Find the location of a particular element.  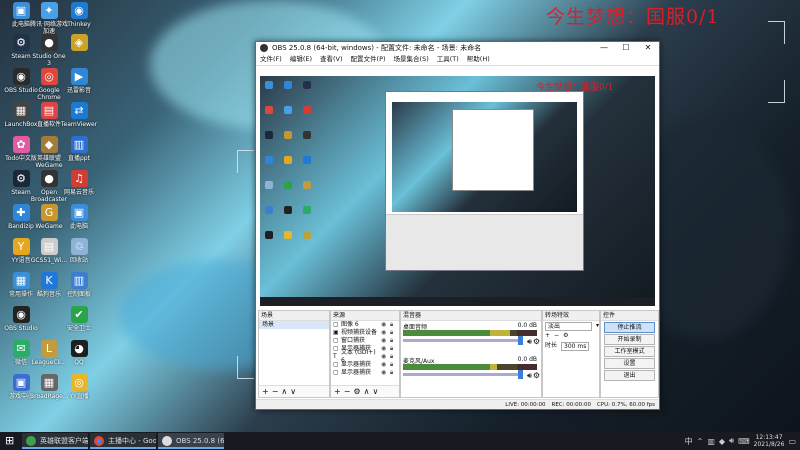

close-button: ✕ is located at coordinates (648, 48).